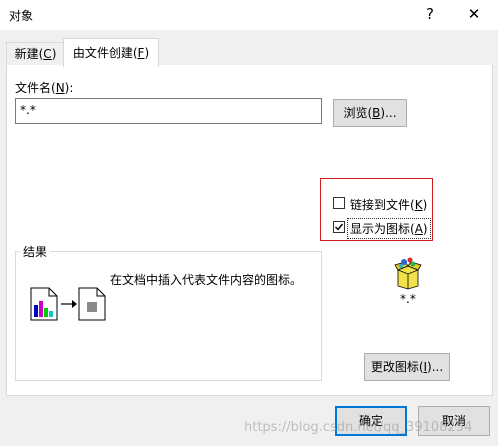  I want to click on watermark-text: https://blog.csdn.net/qq_39108254, so click(358, 427).